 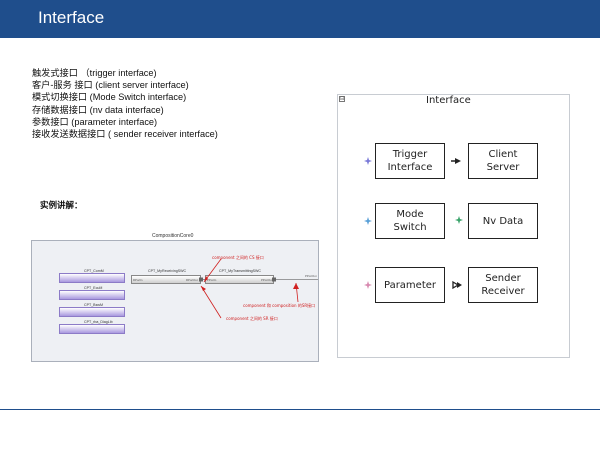 I want to click on footer-divider, so click(x=300, y=409).